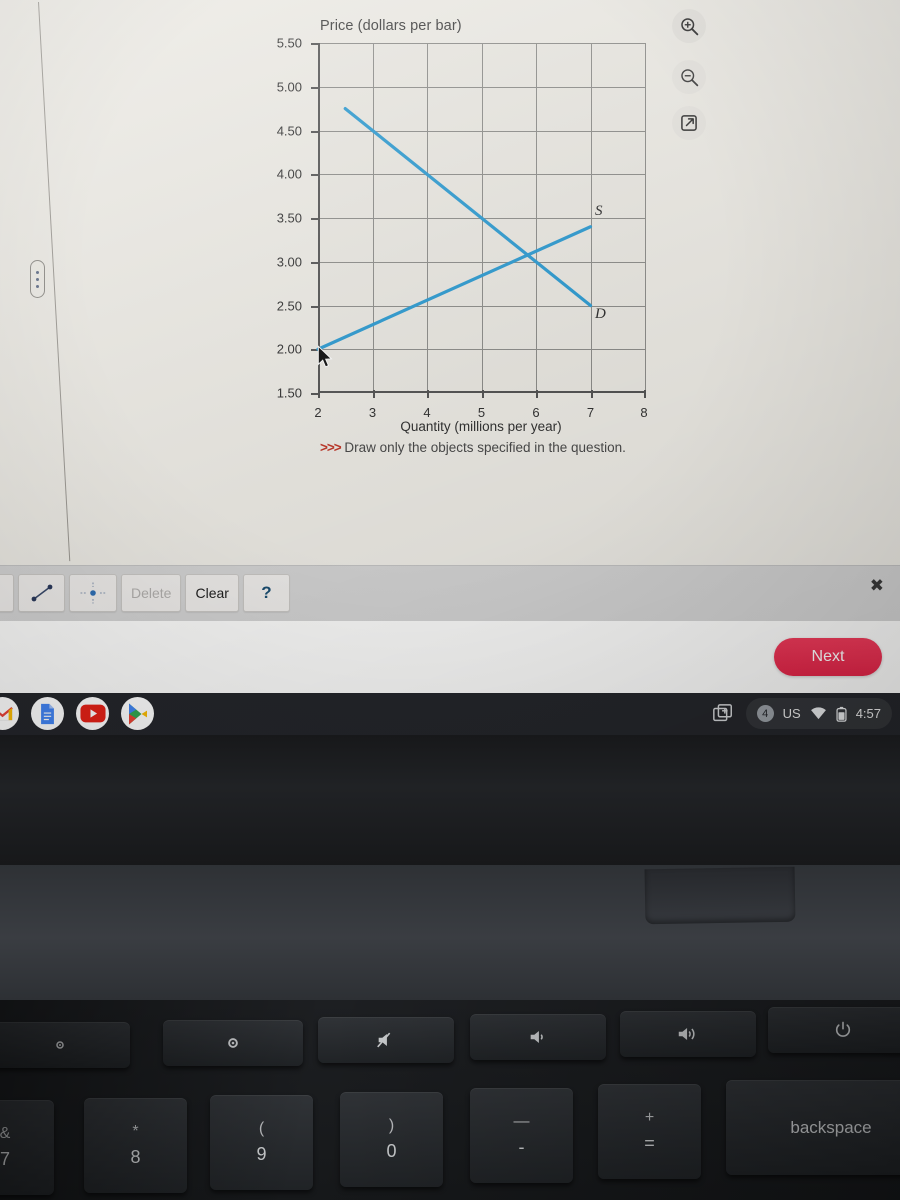 This screenshot has height=1200, width=900. I want to click on key-lower-label: =, so click(649, 1143).